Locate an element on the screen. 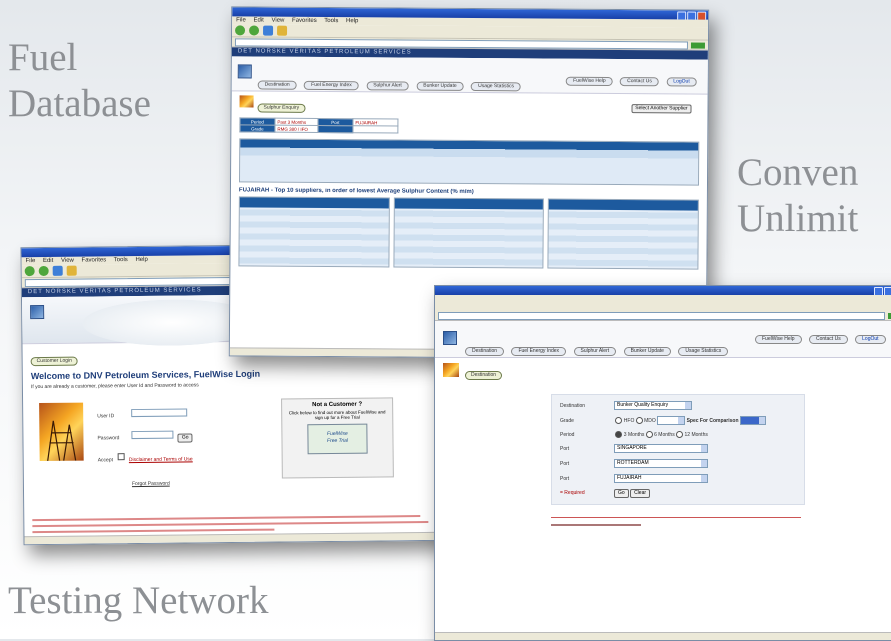 This screenshot has width=891, height=641. grade-hfo-radio is located at coordinates (619, 420).